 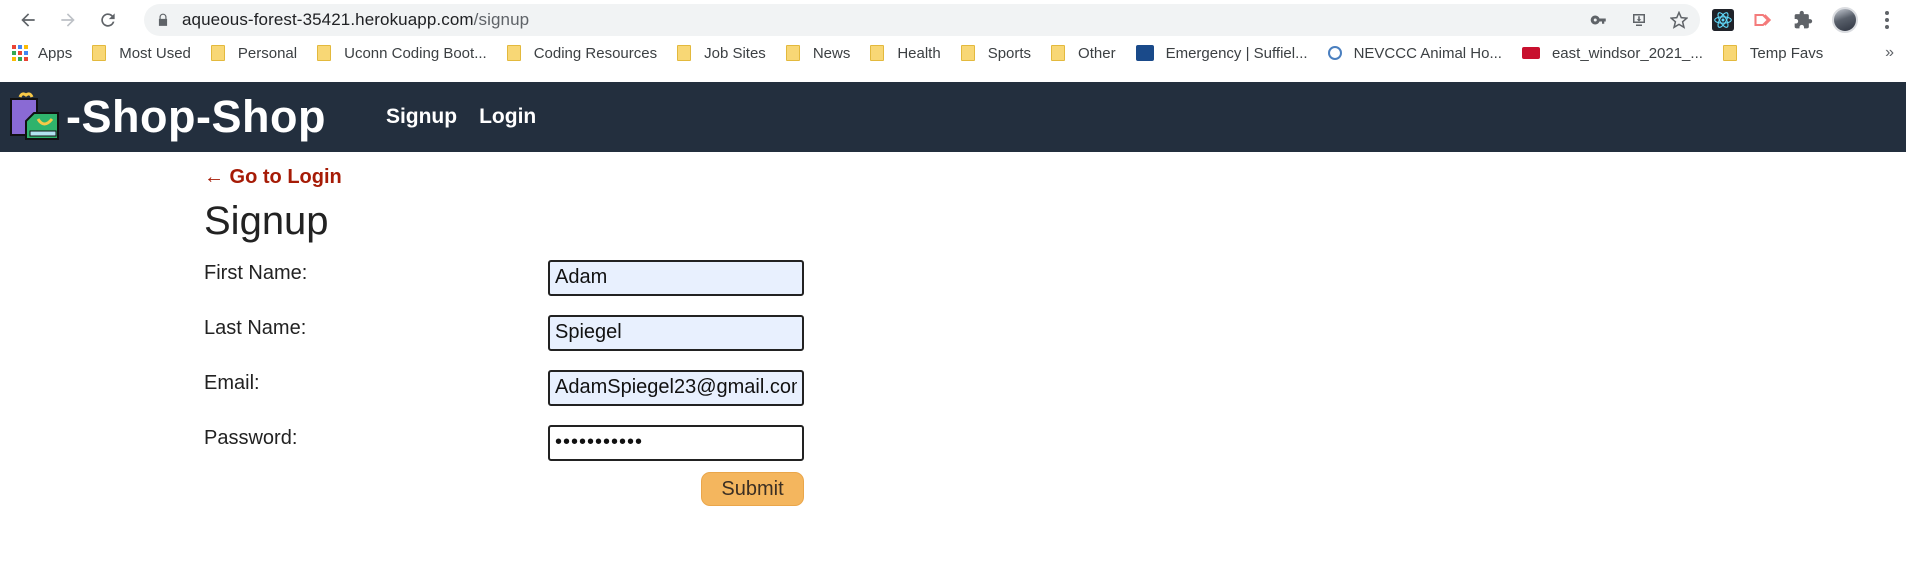 I want to click on bookmark-label: Sports, so click(x=1009, y=53).